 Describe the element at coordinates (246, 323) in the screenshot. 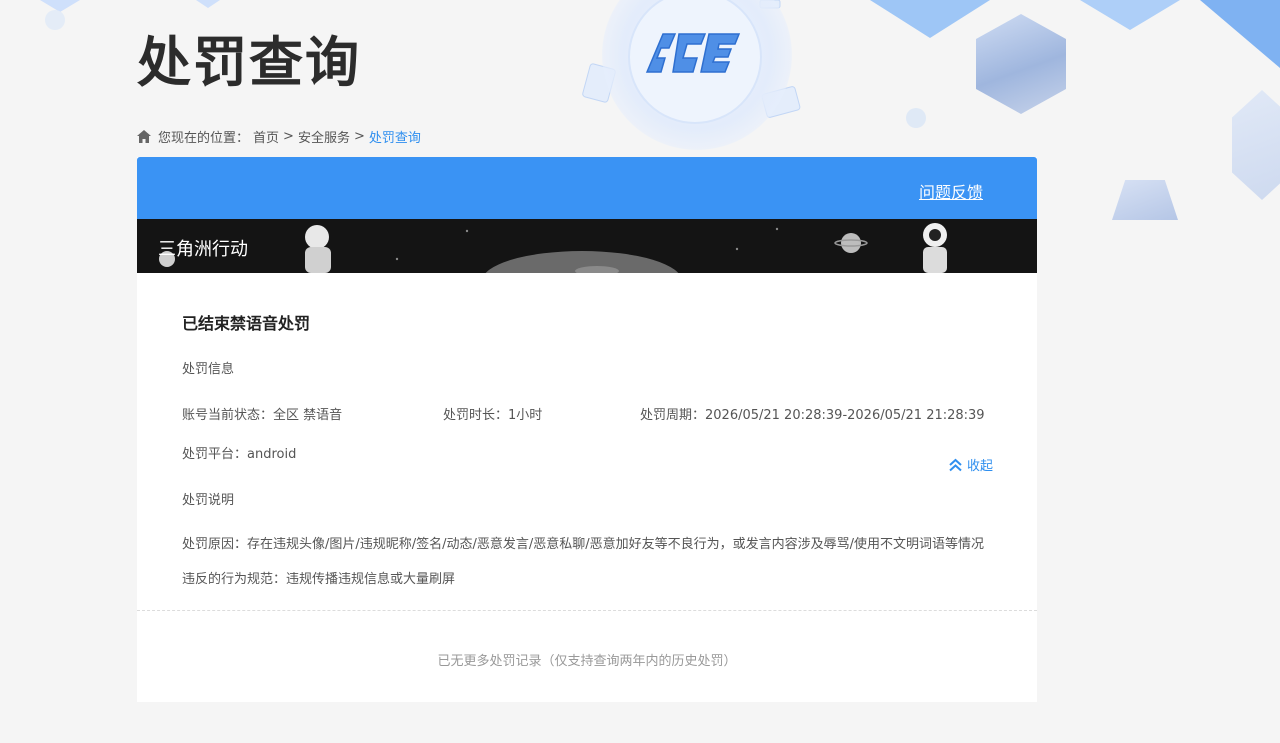

I see `record-title: 已结束禁语音处罚` at that location.